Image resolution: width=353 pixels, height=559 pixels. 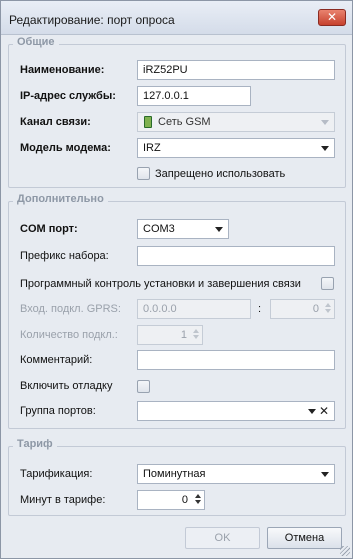 I want to click on close-button: ✕, so click(x=332, y=17).